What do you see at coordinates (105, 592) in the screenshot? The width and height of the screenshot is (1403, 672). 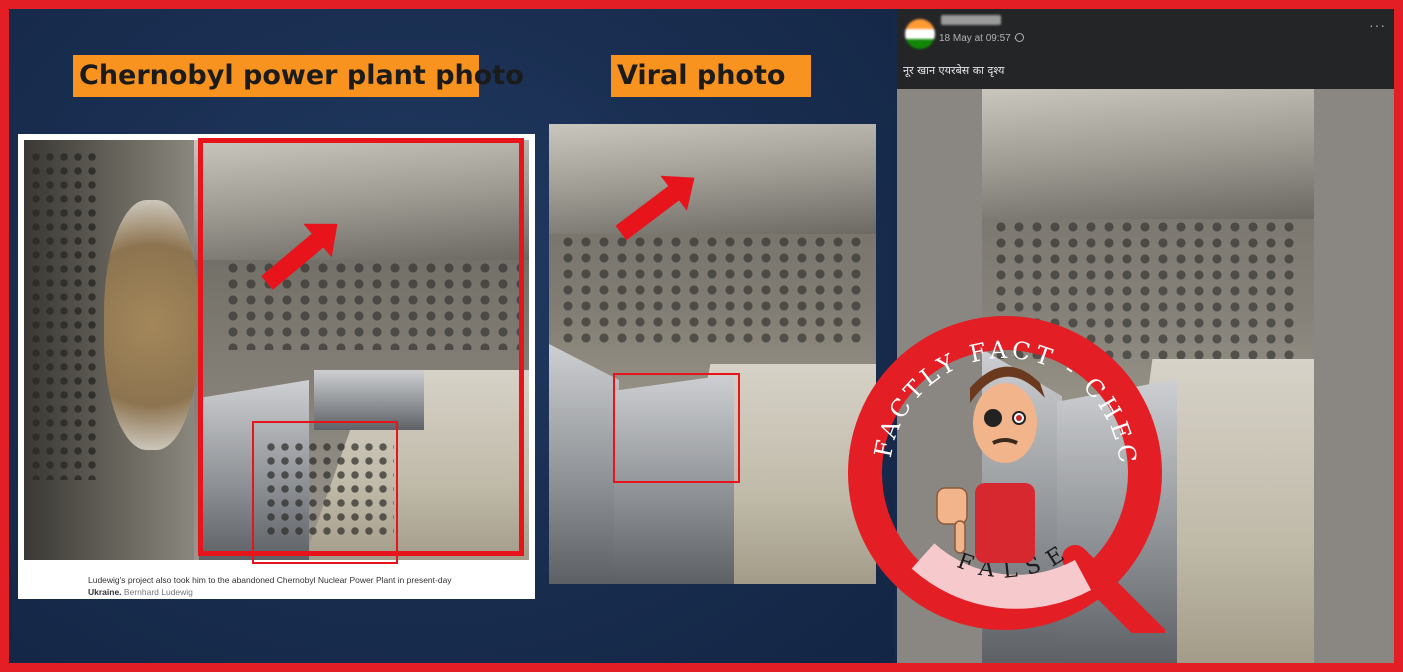 I see `caption-bold: Ukraine.` at bounding box center [105, 592].